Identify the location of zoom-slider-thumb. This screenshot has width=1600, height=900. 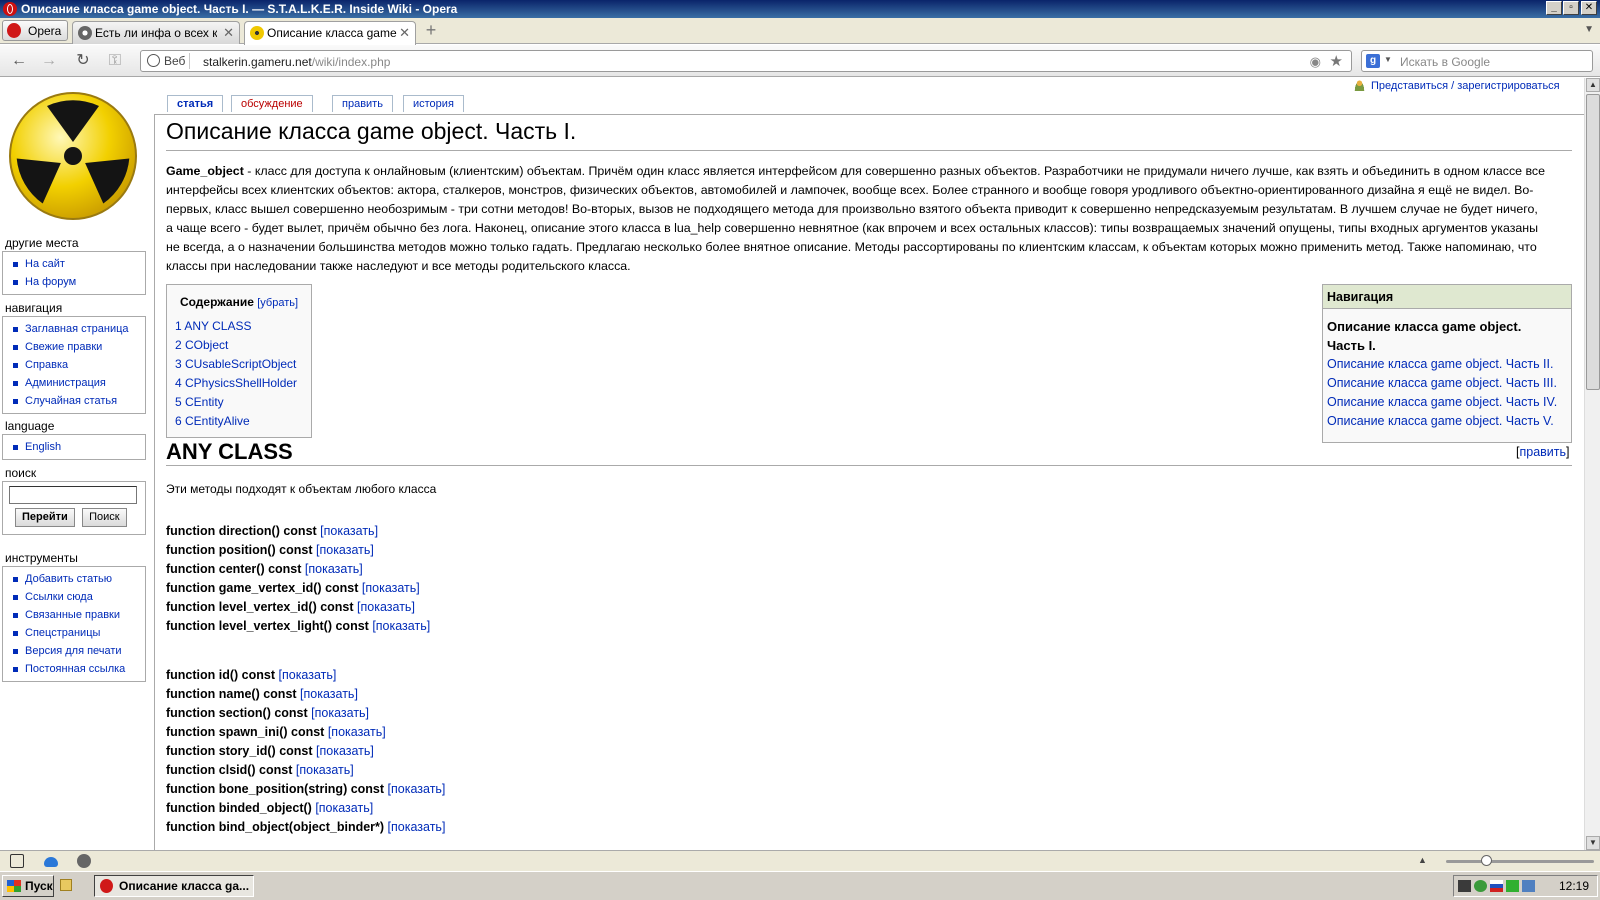
(1486, 860).